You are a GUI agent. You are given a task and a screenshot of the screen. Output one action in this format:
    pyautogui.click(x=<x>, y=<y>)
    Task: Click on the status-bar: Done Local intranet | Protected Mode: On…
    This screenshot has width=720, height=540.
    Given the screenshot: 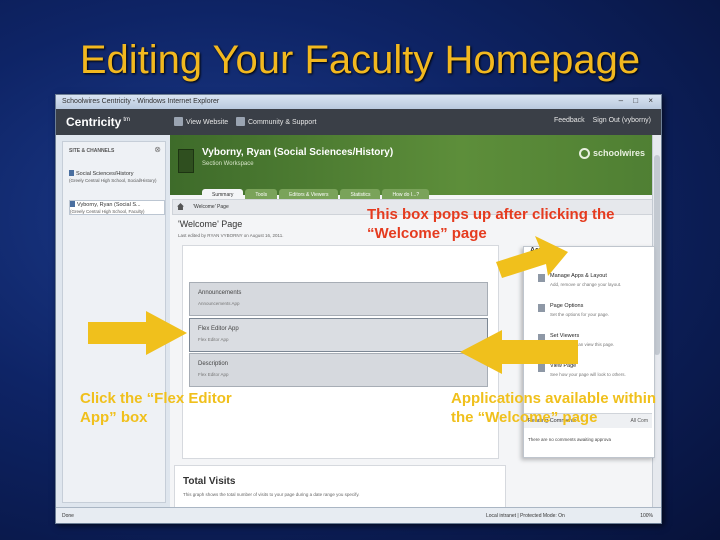 What is the action you would take?
    pyautogui.click(x=358, y=515)
    